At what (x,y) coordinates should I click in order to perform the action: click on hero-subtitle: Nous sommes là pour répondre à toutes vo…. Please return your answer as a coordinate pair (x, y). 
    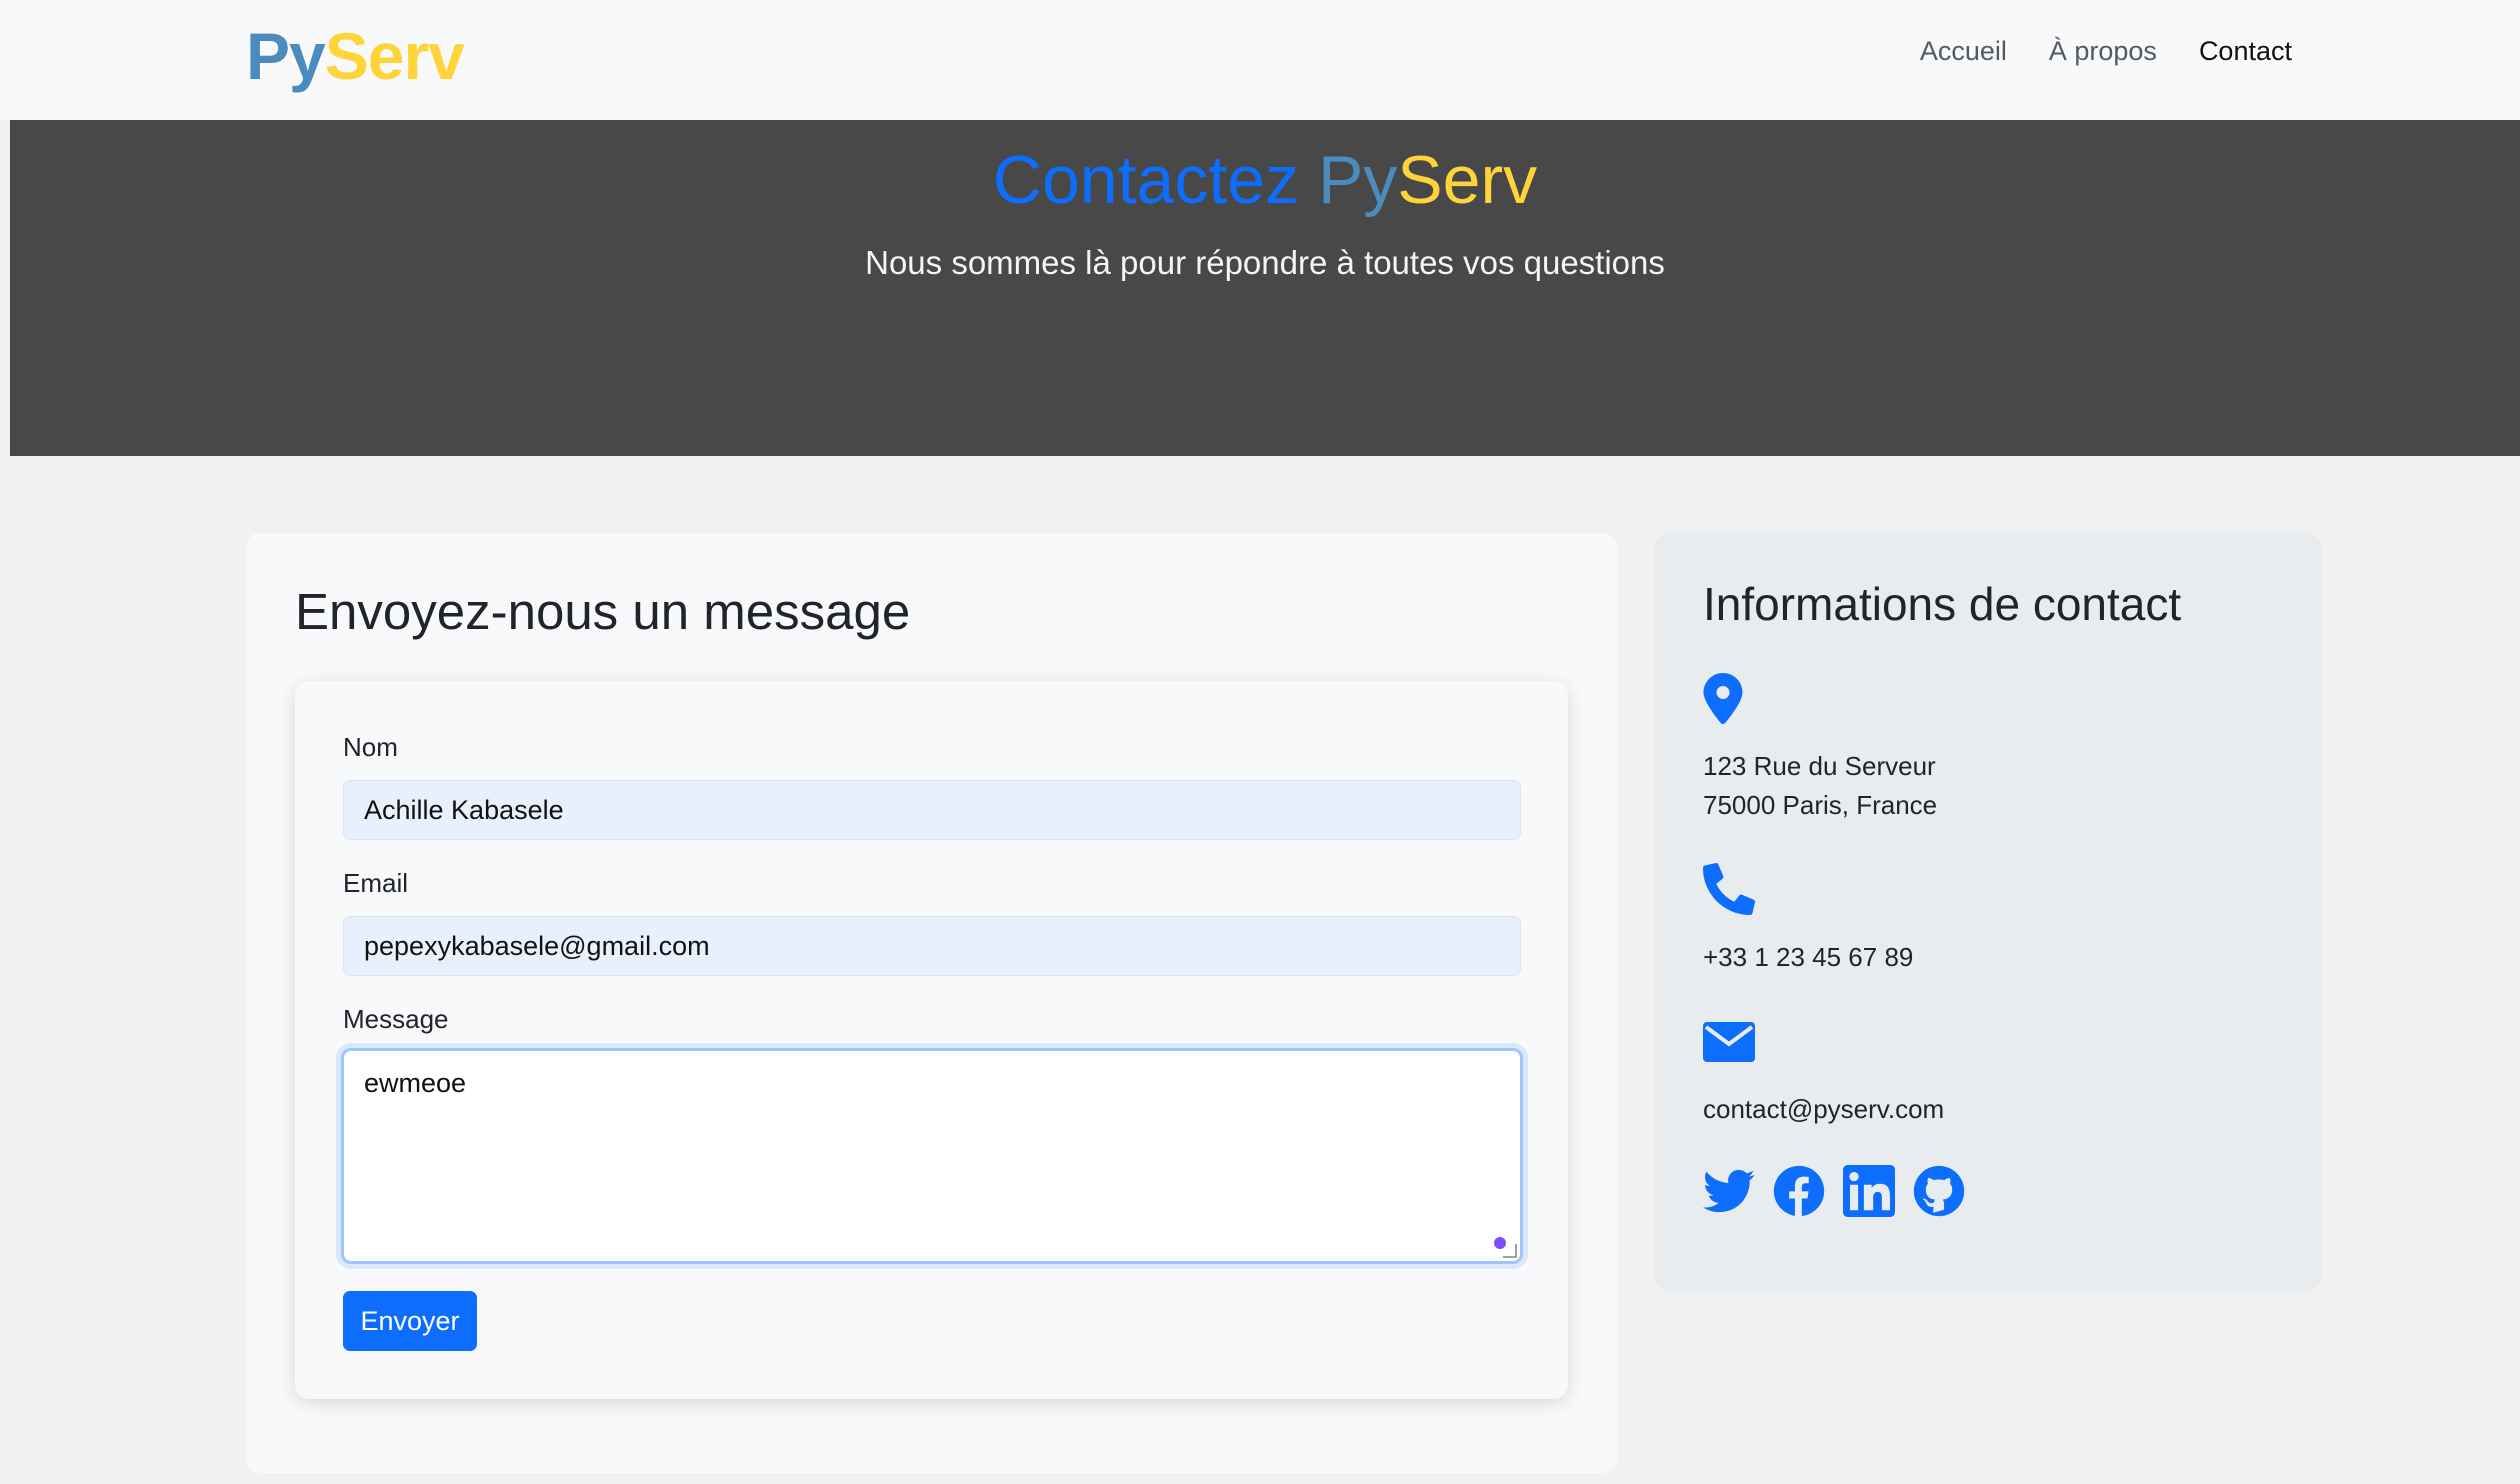
    Looking at the image, I should click on (1265, 262).